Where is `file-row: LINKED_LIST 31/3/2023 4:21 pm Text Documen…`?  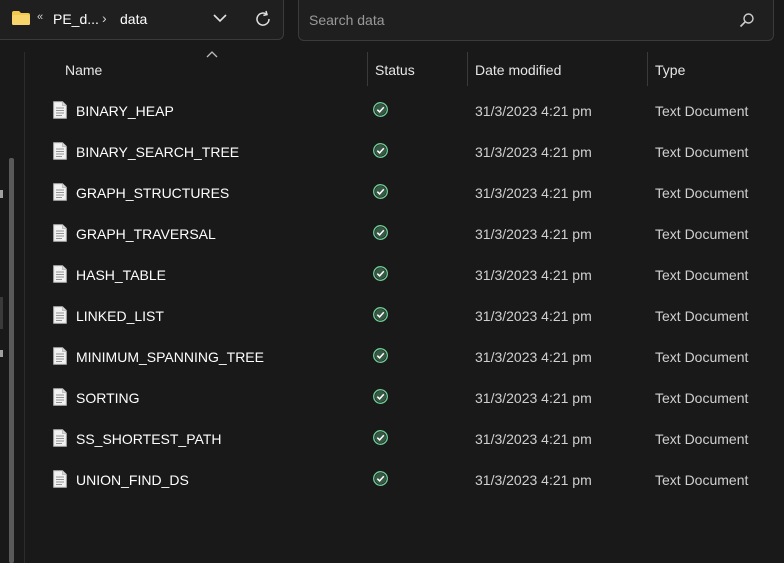 file-row: LINKED_LIST 31/3/2023 4:21 pm Text Documen… is located at coordinates (404, 315).